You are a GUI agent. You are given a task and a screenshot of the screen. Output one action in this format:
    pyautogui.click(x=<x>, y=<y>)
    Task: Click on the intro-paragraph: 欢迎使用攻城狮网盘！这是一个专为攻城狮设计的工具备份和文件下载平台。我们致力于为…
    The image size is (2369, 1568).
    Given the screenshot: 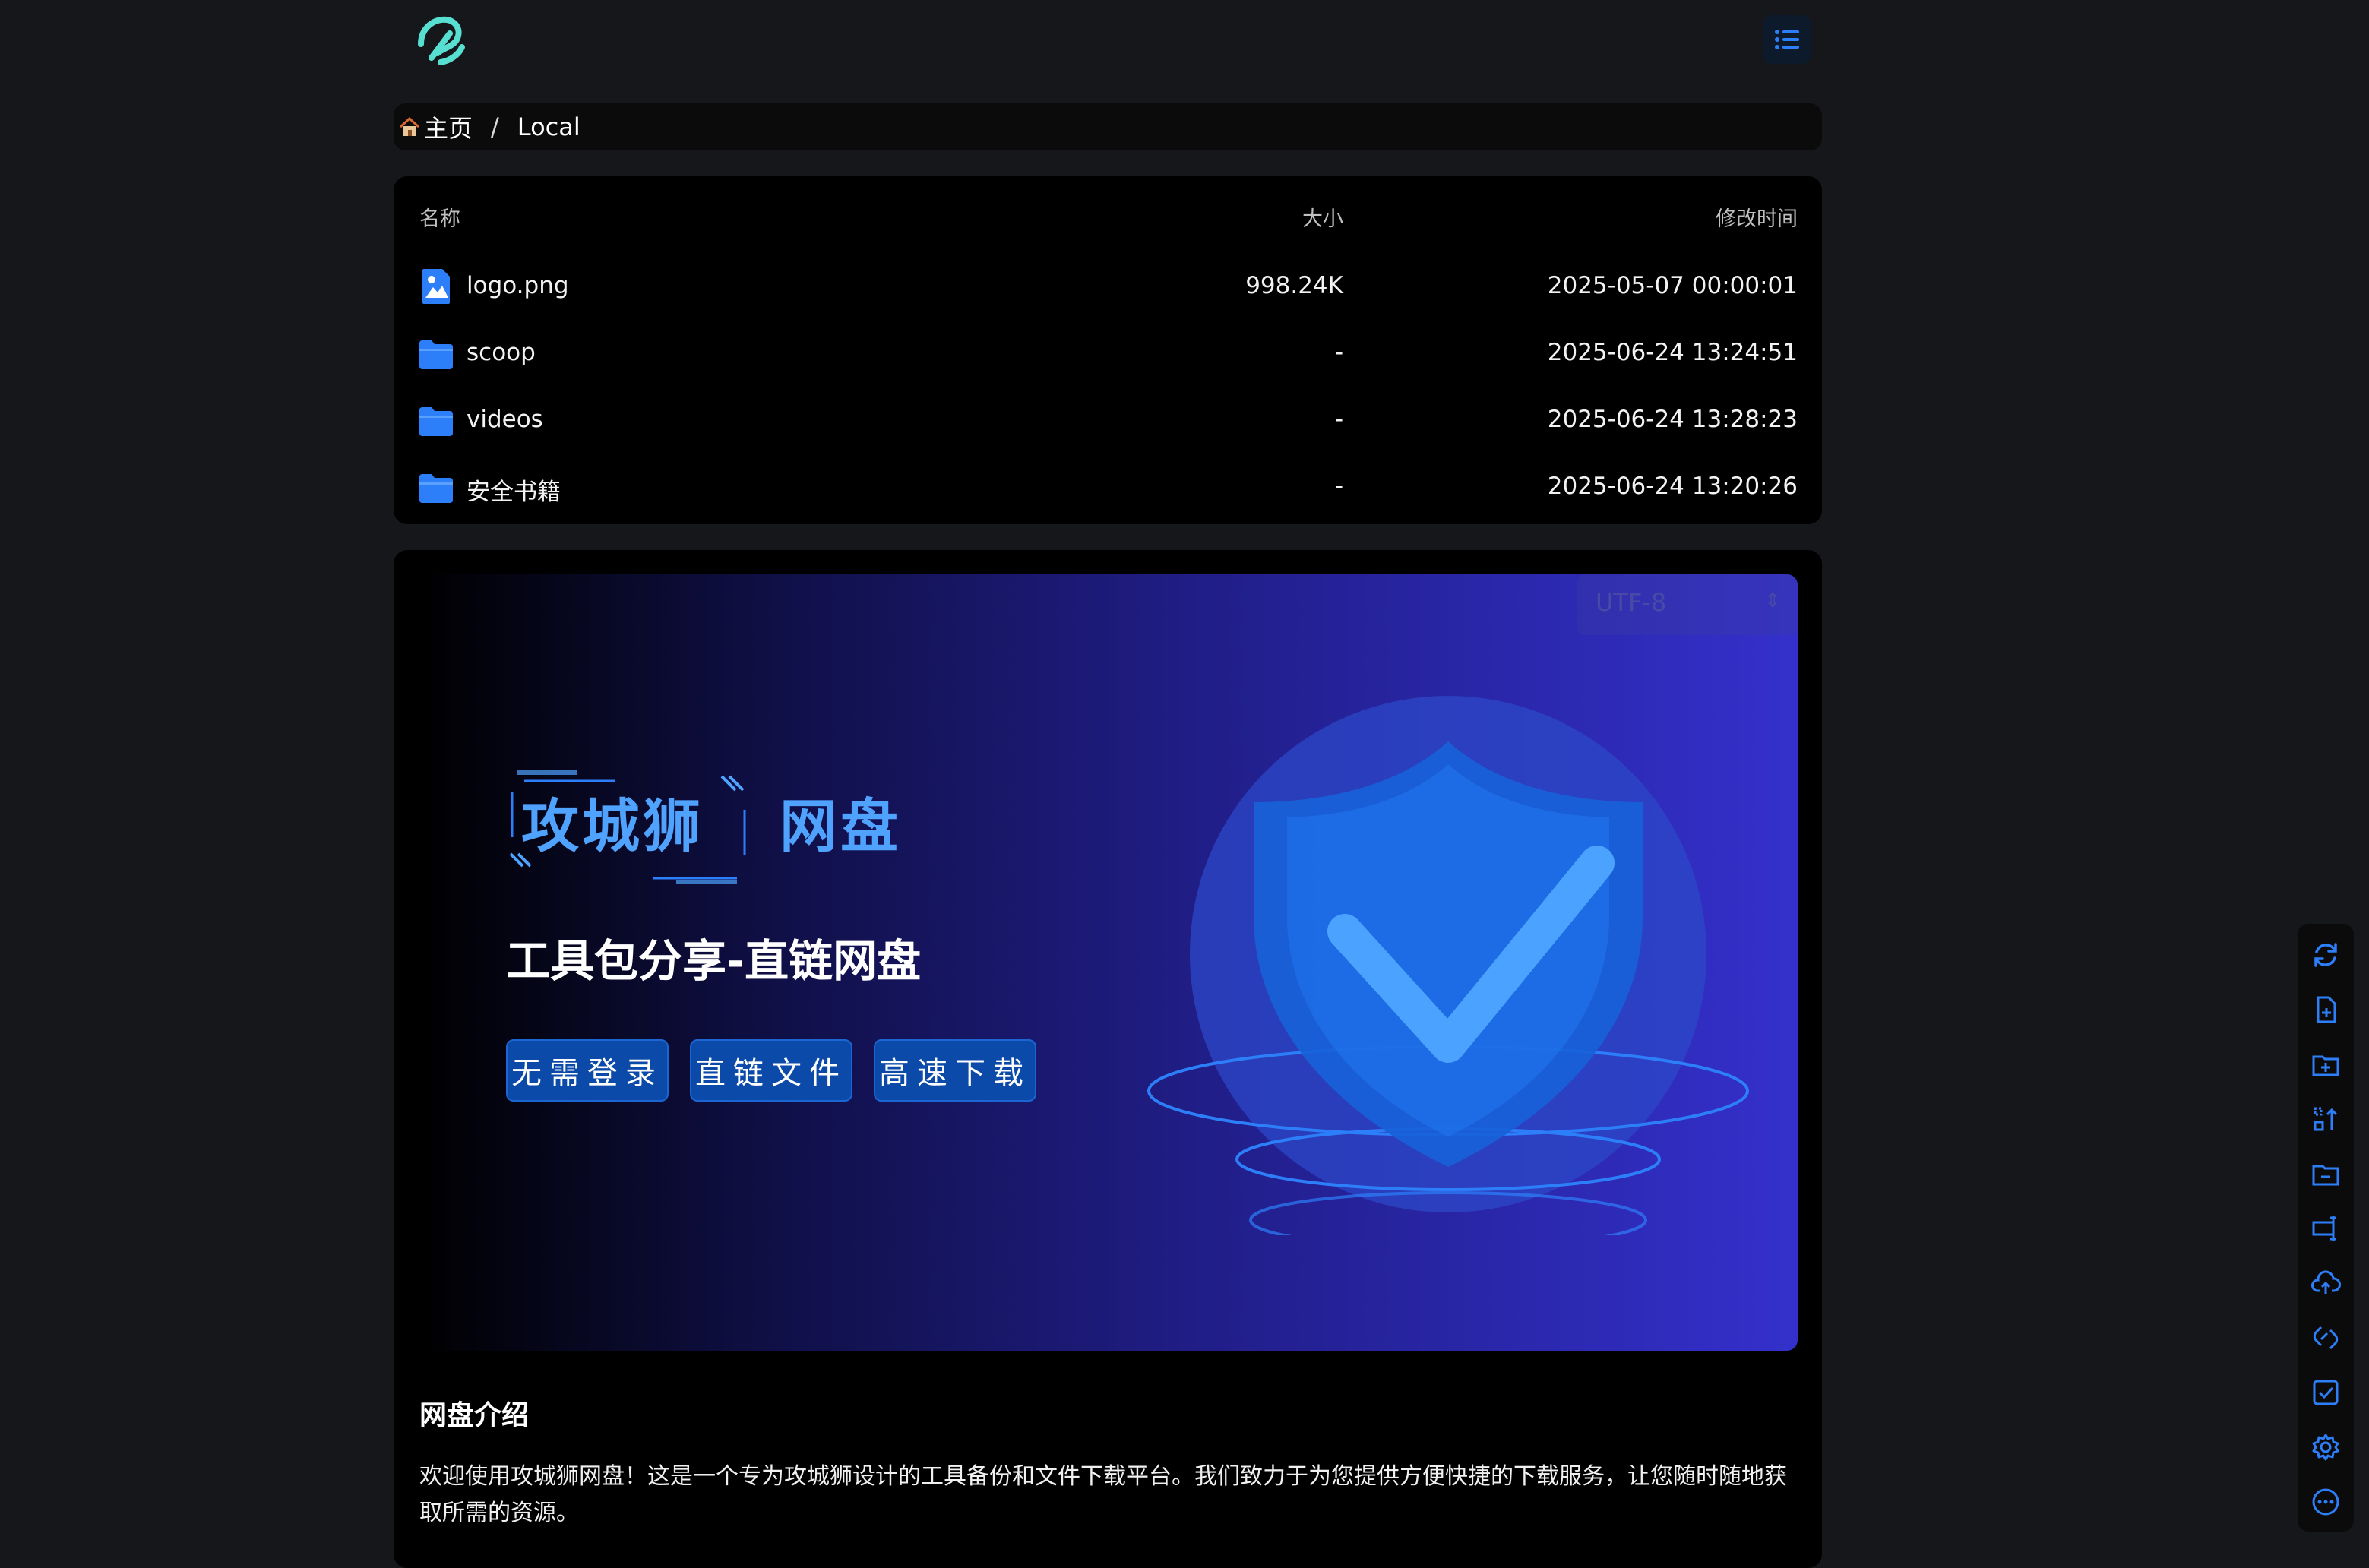 What is the action you would take?
    pyautogui.click(x=1103, y=1494)
    